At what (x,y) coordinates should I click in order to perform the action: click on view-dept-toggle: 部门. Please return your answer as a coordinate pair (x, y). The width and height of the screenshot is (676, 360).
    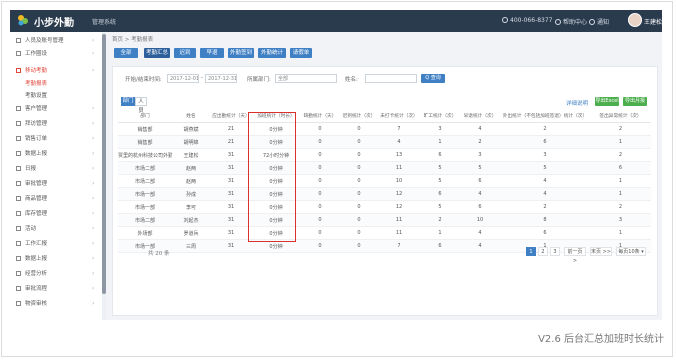
    Looking at the image, I should click on (128, 101).